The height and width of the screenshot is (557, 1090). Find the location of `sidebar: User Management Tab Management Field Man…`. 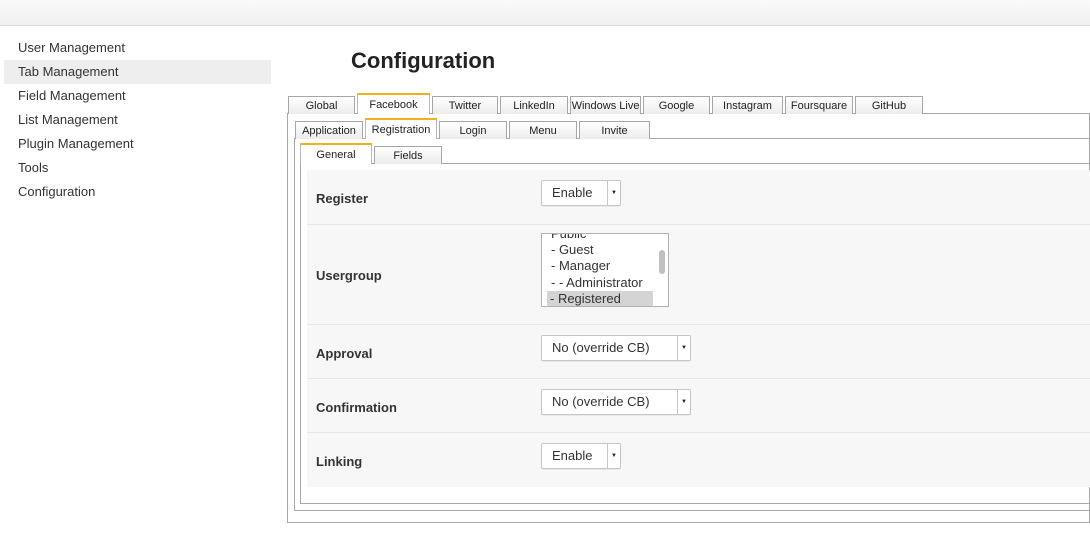

sidebar: User Management Tab Management Field Man… is located at coordinates (137, 120).